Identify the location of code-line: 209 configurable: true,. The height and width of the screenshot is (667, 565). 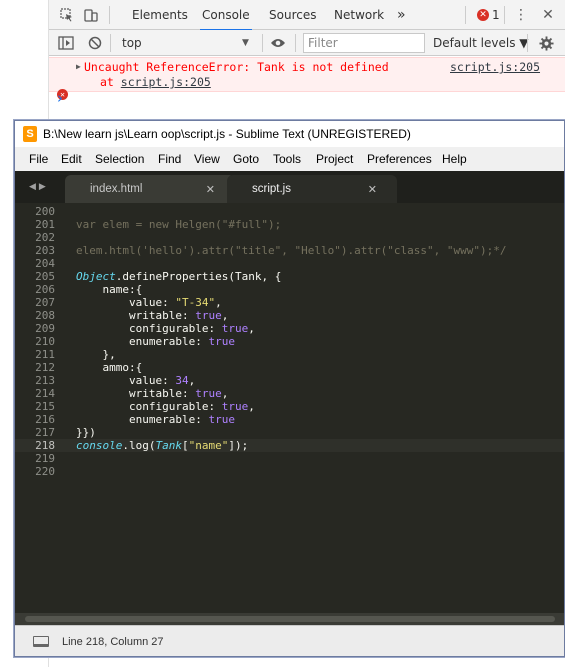
(289, 328).